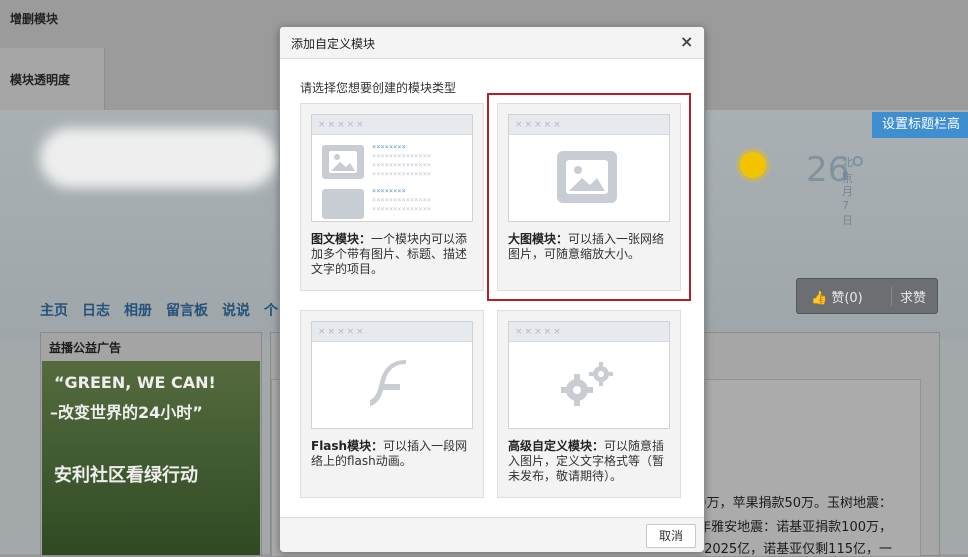 Image resolution: width=968 pixels, height=557 pixels. What do you see at coordinates (85, 348) in the screenshot?
I see `side-module-title: 益播公益广告` at bounding box center [85, 348].